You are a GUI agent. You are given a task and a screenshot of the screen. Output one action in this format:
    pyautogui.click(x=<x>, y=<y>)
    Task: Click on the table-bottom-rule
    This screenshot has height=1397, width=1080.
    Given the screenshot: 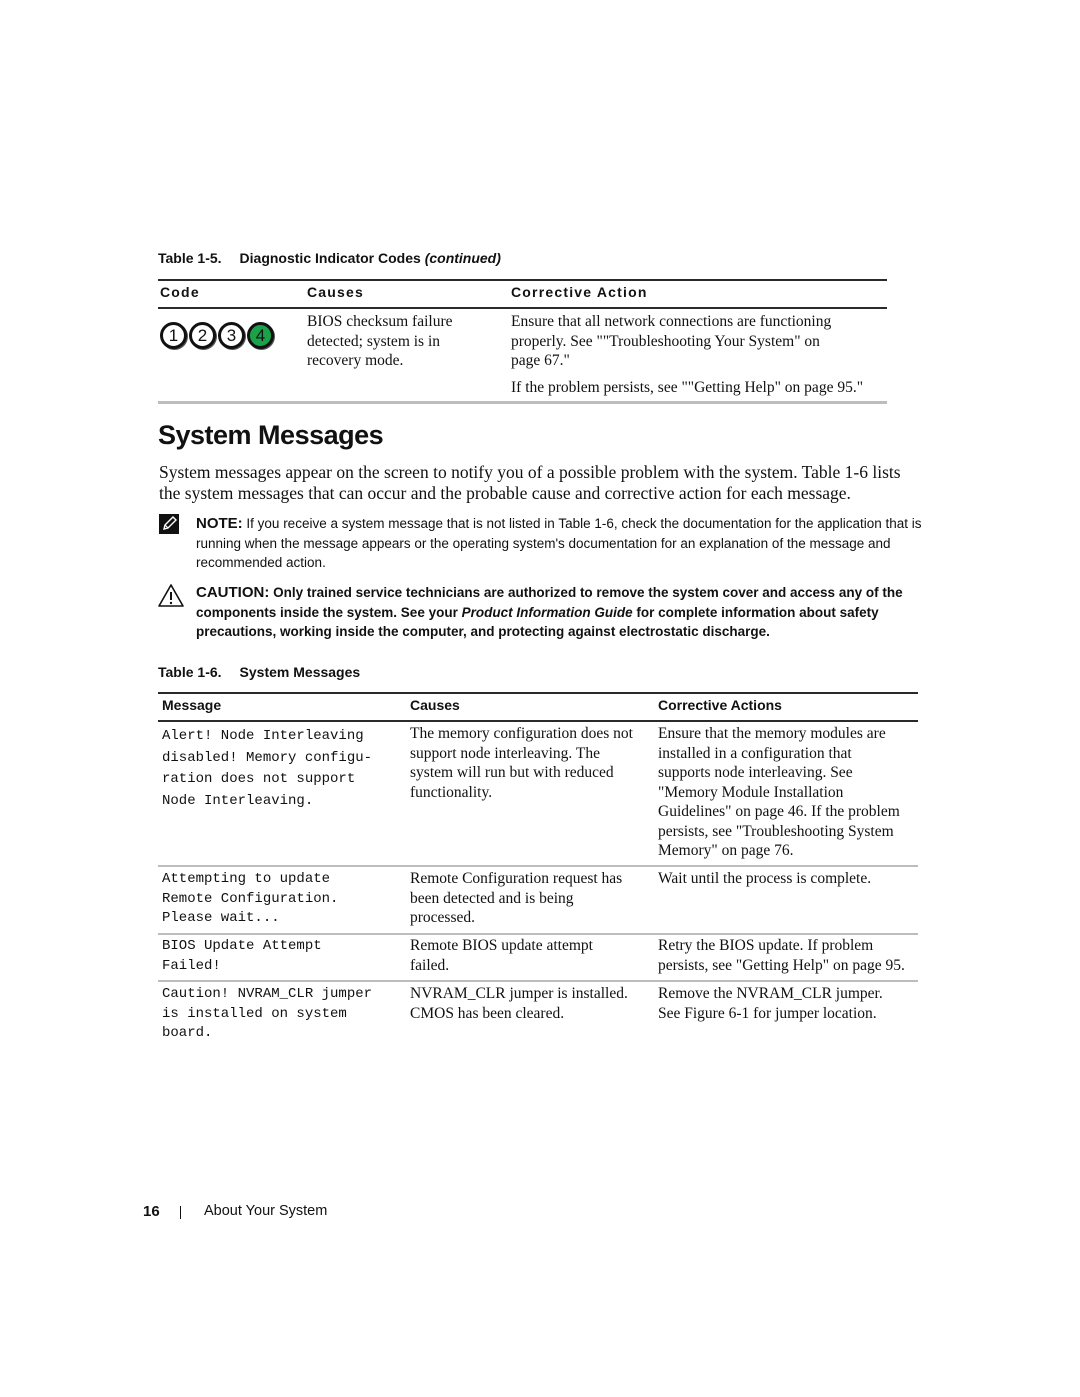 What is the action you would take?
    pyautogui.click(x=522, y=402)
    